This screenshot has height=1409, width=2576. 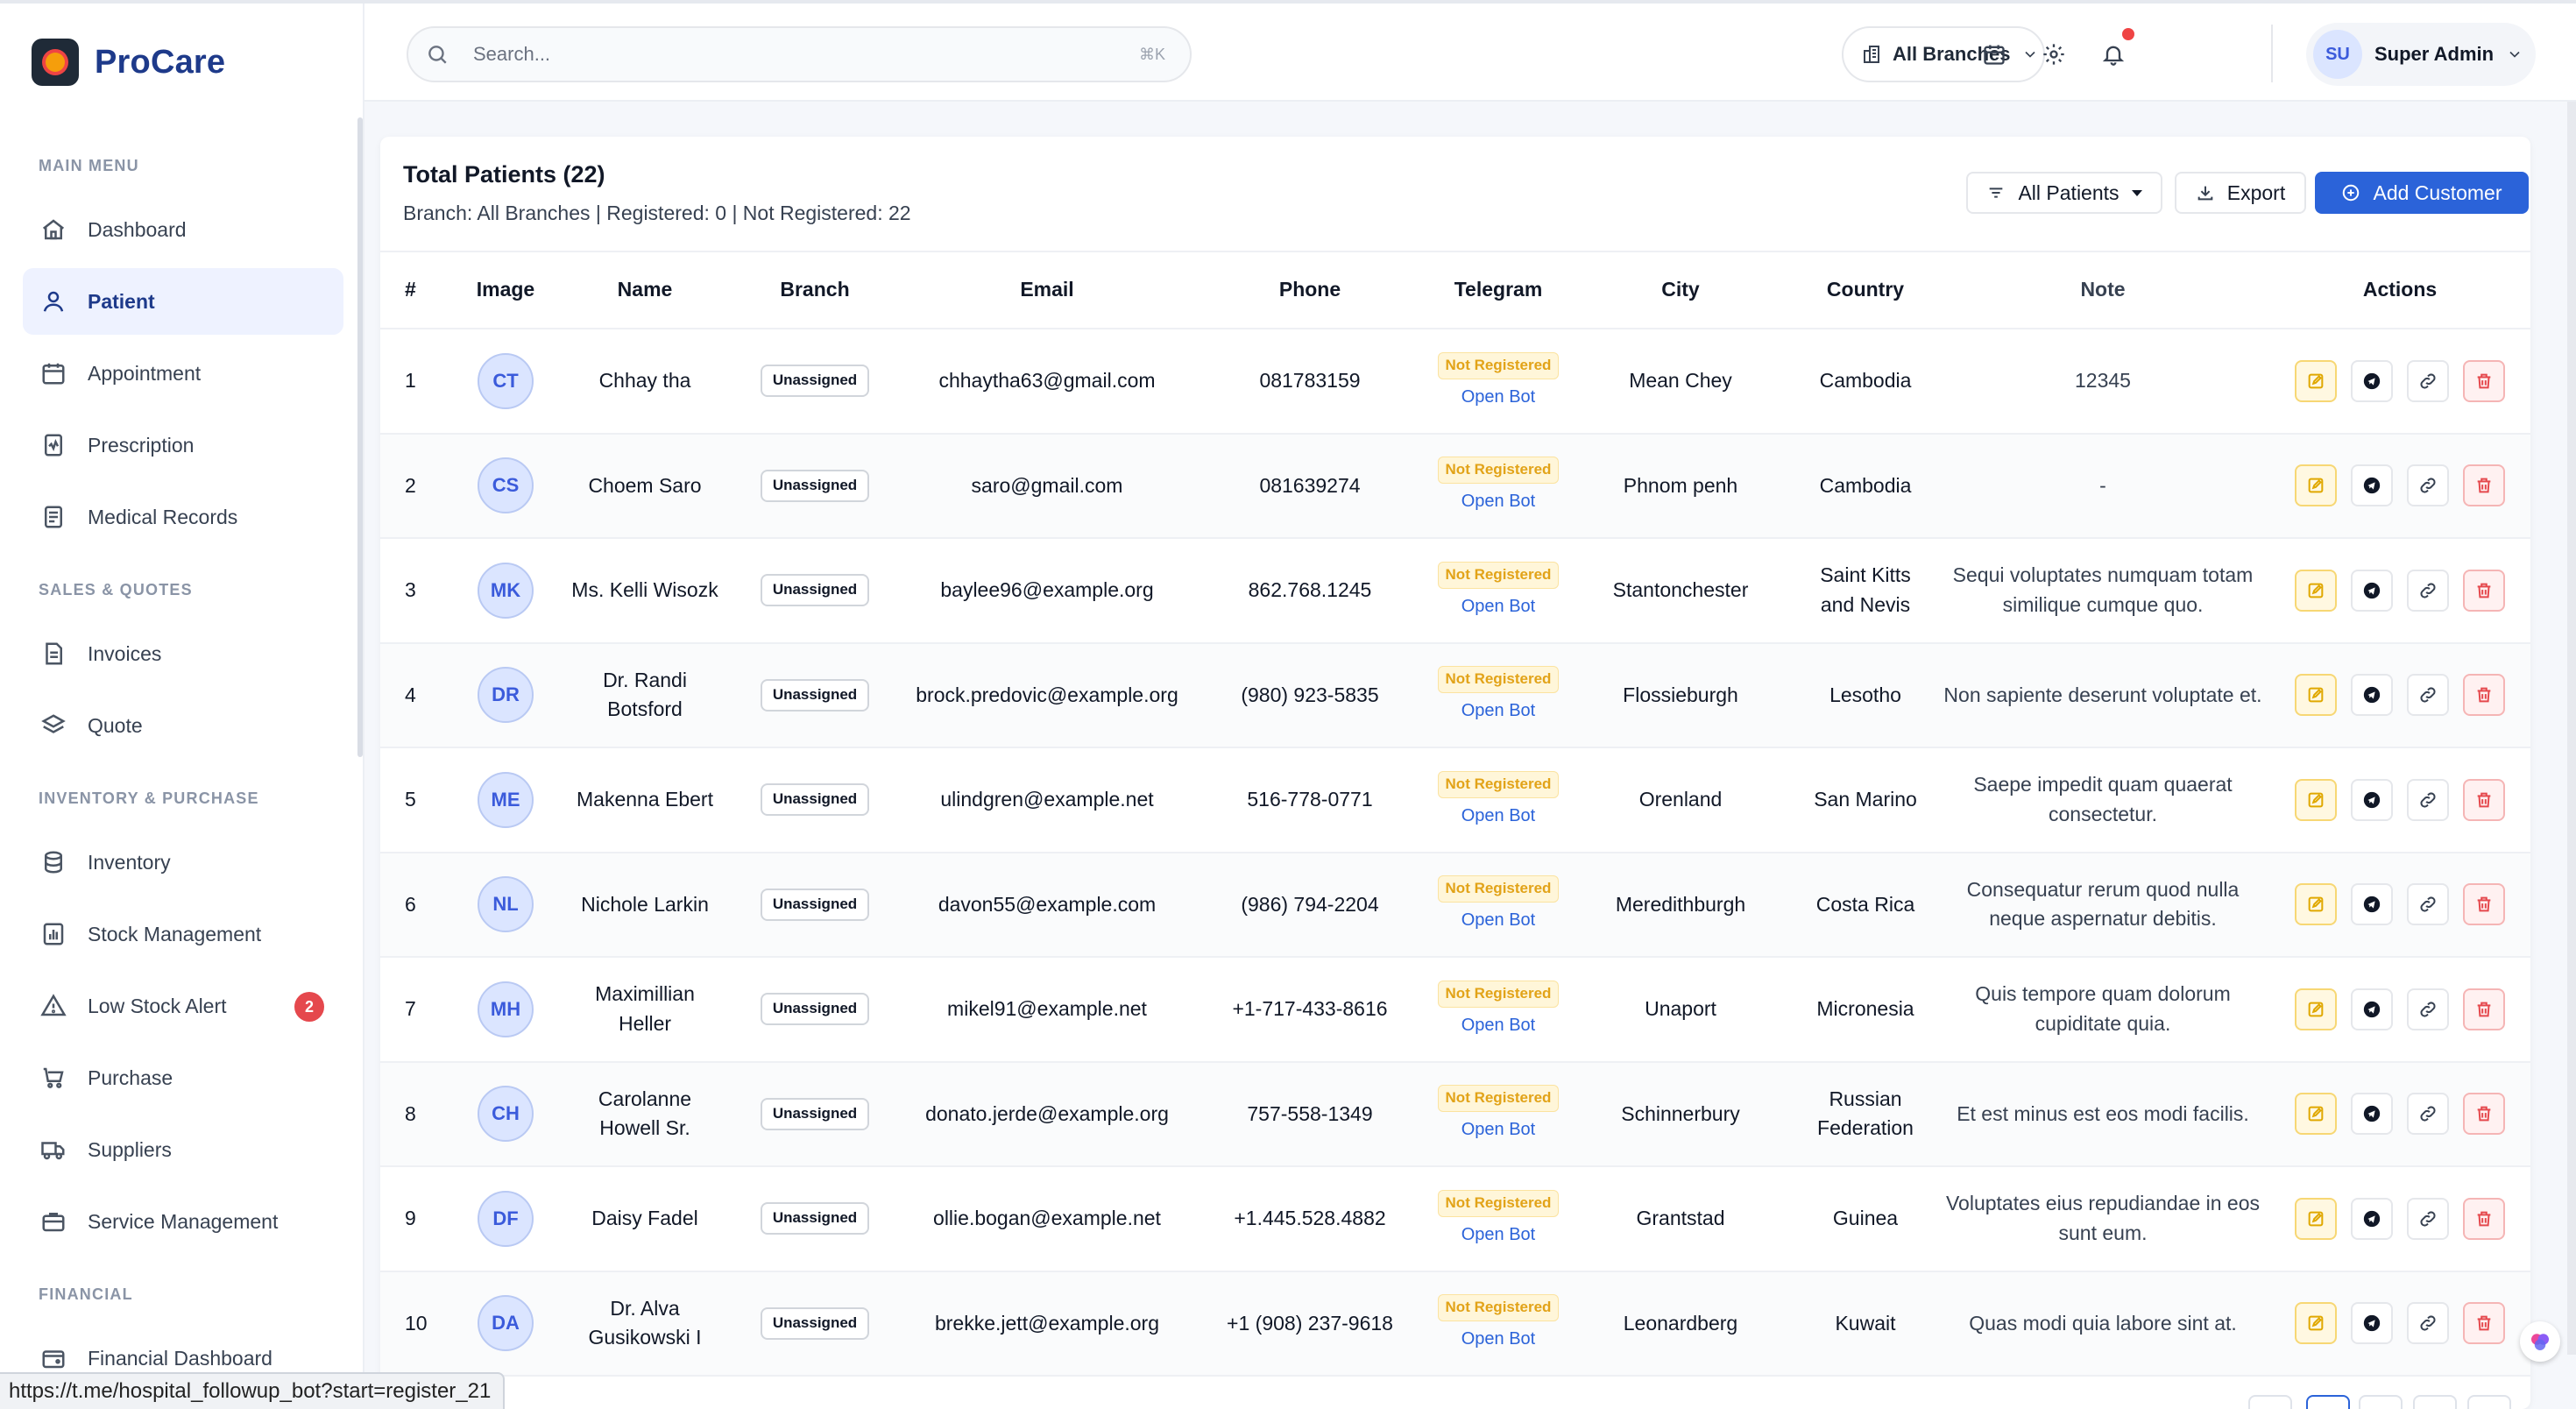 What do you see at coordinates (413, 289) in the screenshot?
I see `column-header: #` at bounding box center [413, 289].